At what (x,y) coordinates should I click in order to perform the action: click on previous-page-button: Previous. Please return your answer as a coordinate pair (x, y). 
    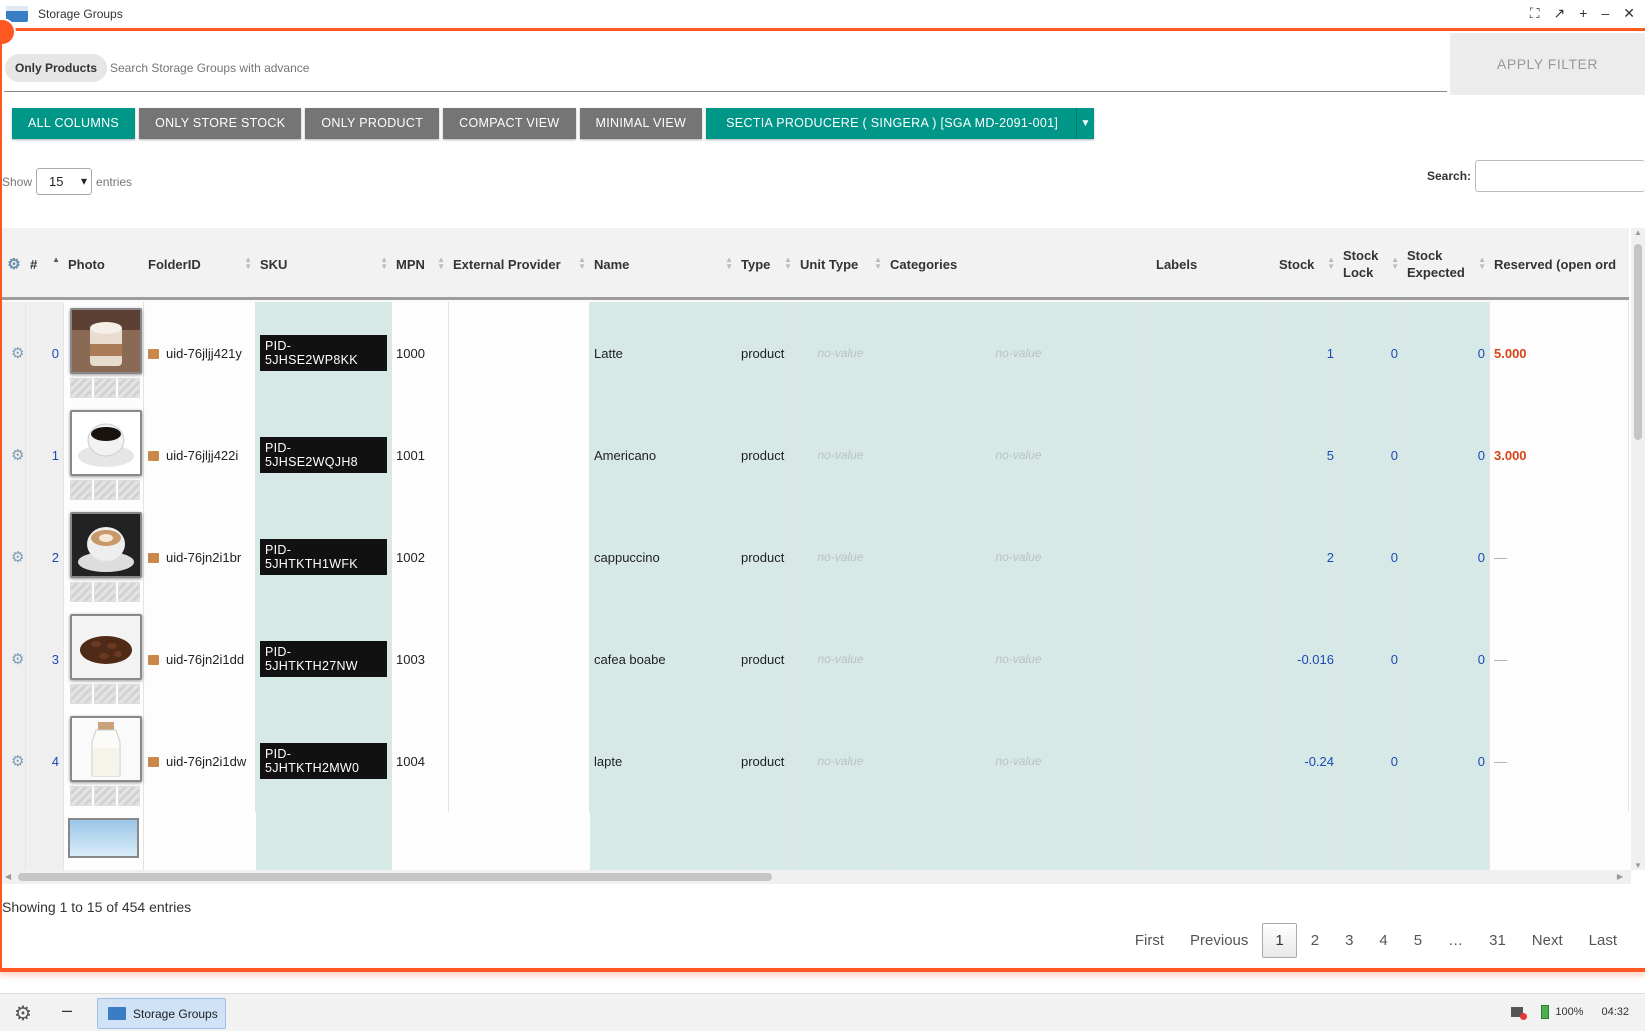
    Looking at the image, I should click on (1219, 940).